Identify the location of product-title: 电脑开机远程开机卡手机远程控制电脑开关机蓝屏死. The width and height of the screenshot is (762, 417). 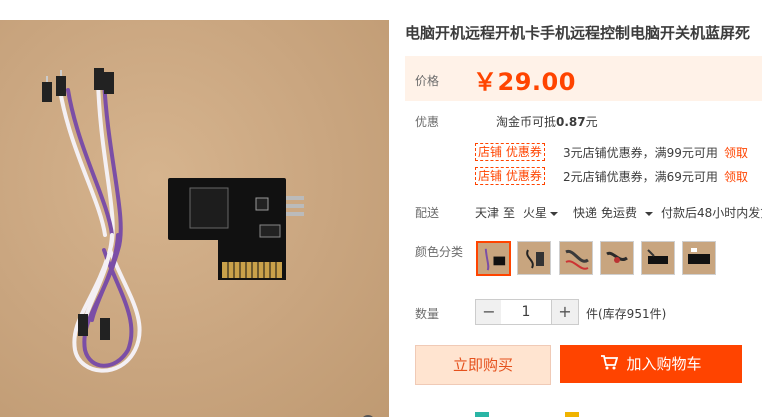
(578, 33).